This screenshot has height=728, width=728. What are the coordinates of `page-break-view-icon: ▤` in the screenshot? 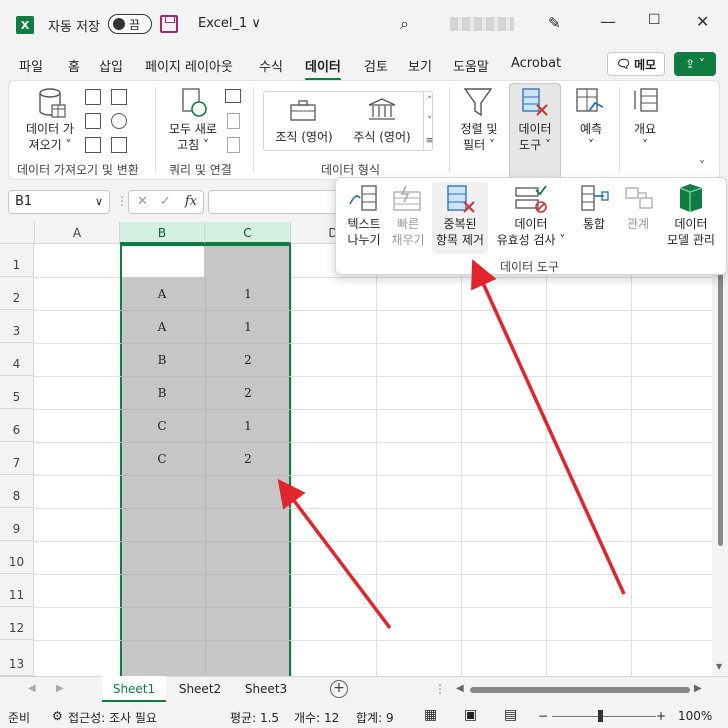 It's located at (510, 715).